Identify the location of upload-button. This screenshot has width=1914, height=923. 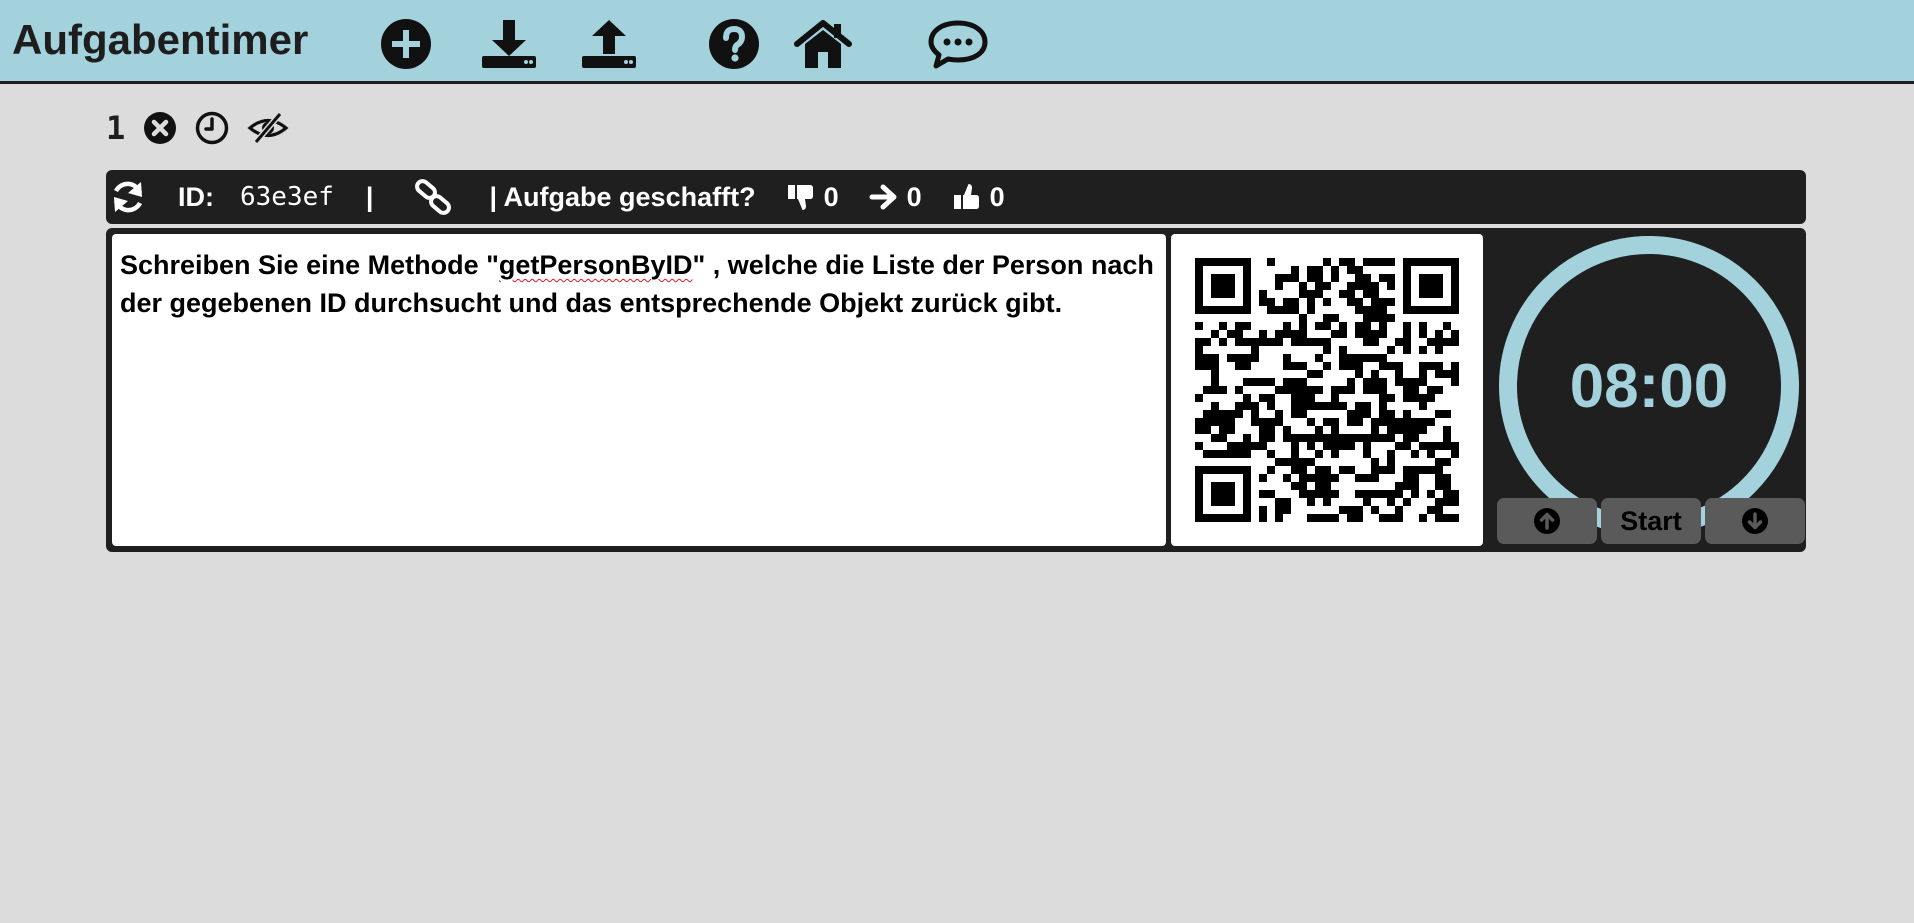
(609, 44).